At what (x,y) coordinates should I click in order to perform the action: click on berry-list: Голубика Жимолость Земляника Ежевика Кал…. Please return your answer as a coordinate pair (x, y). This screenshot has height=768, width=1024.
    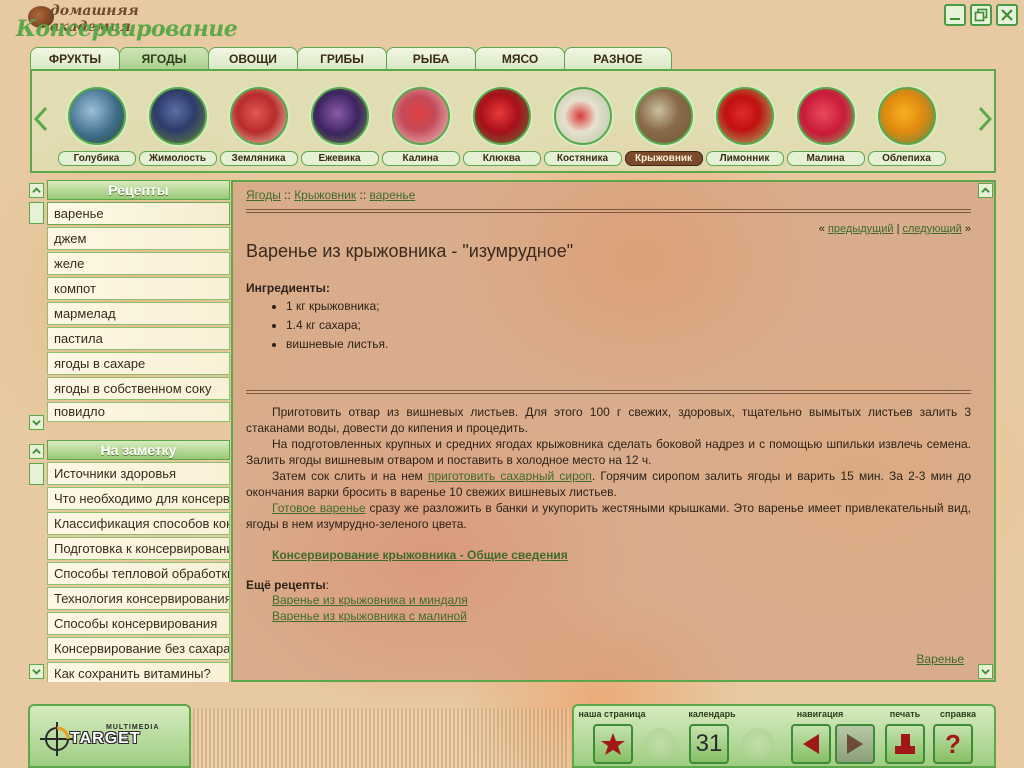
    Looking at the image, I should click on (516, 132).